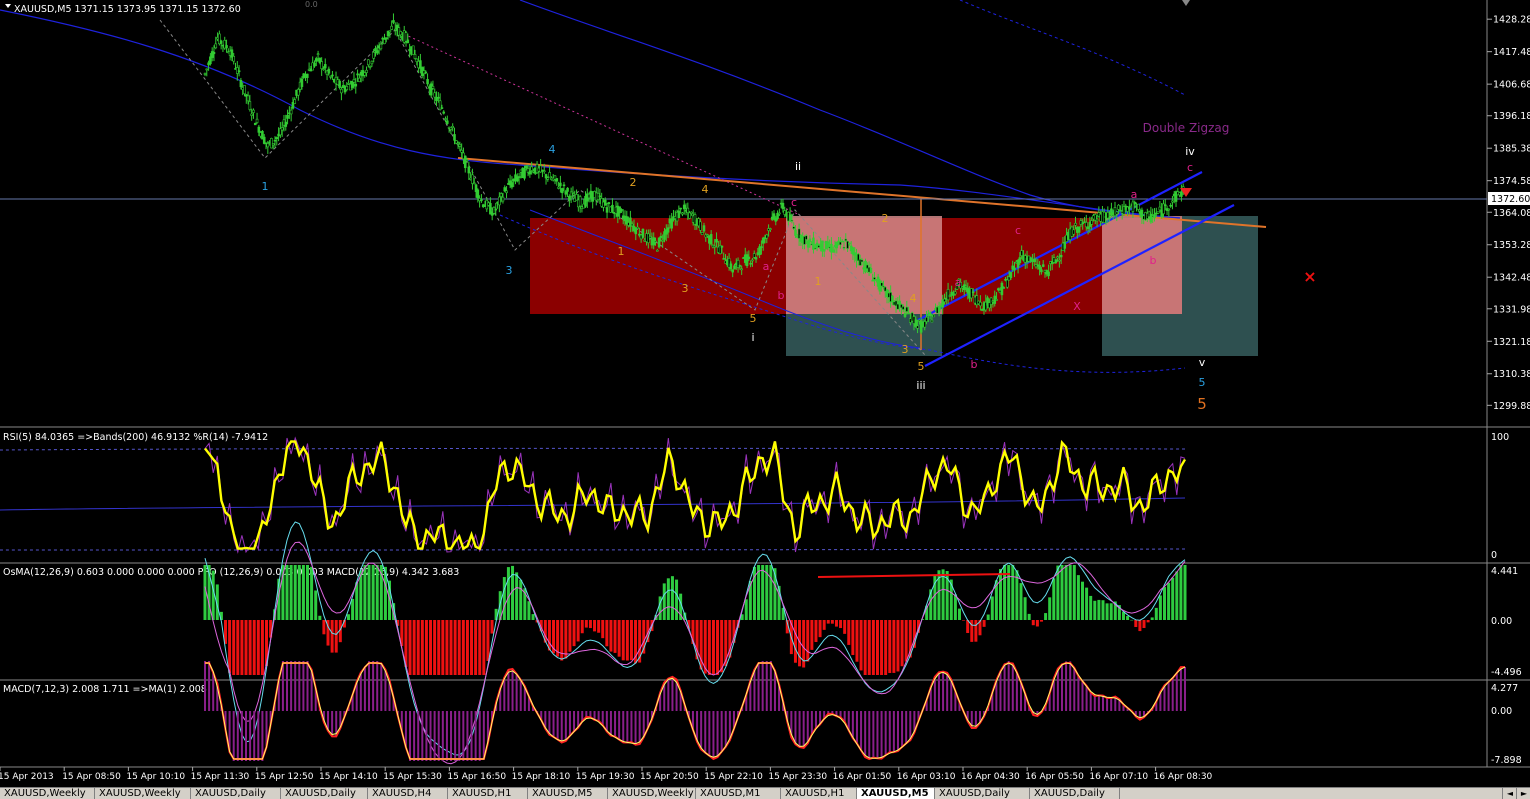  What do you see at coordinates (752, 337) in the screenshot?
I see `wave-label: i` at bounding box center [752, 337].